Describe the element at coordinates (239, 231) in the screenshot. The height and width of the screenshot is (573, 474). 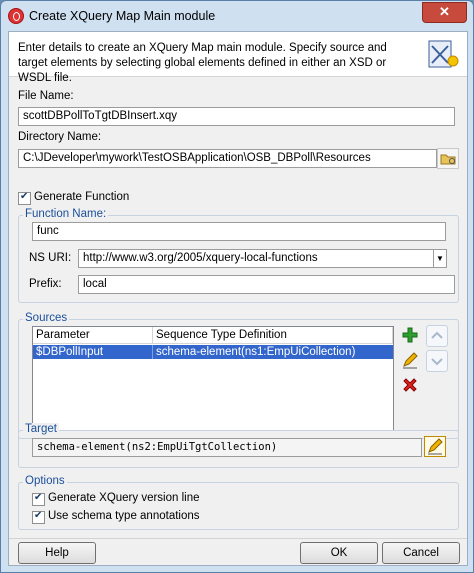
I see `function-name-input: func` at that location.